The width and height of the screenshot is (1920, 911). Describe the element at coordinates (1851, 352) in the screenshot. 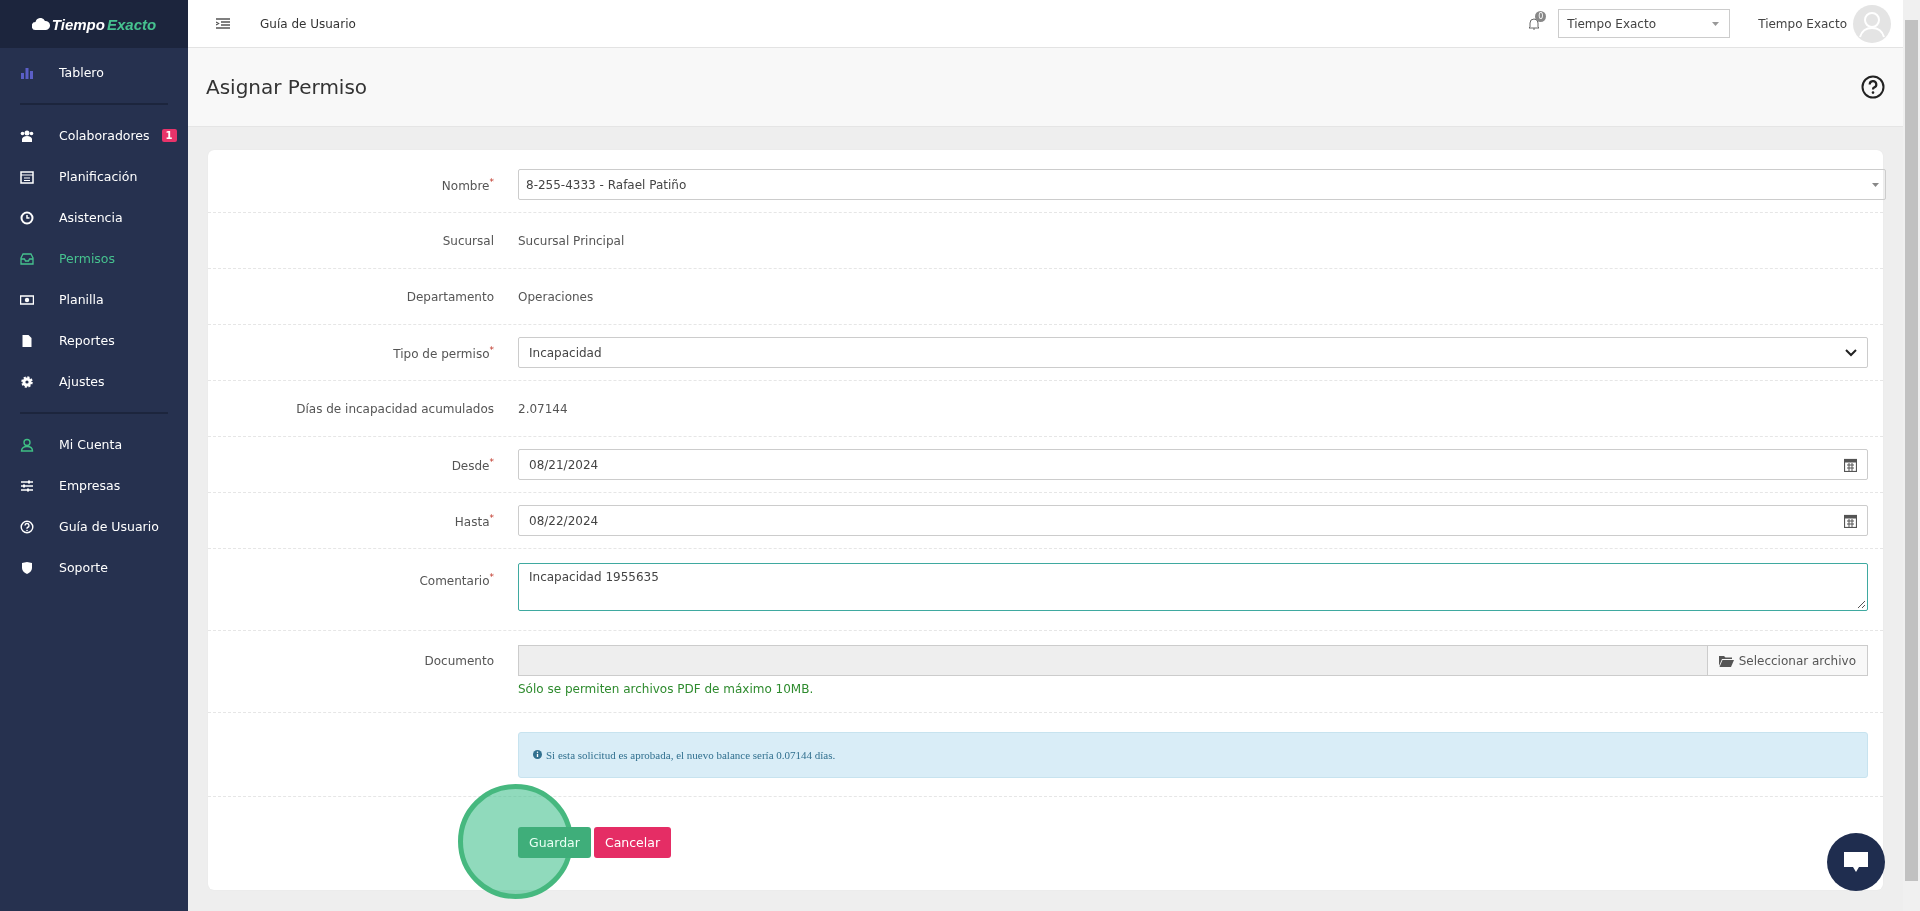

I see `chevron-down-icon` at that location.